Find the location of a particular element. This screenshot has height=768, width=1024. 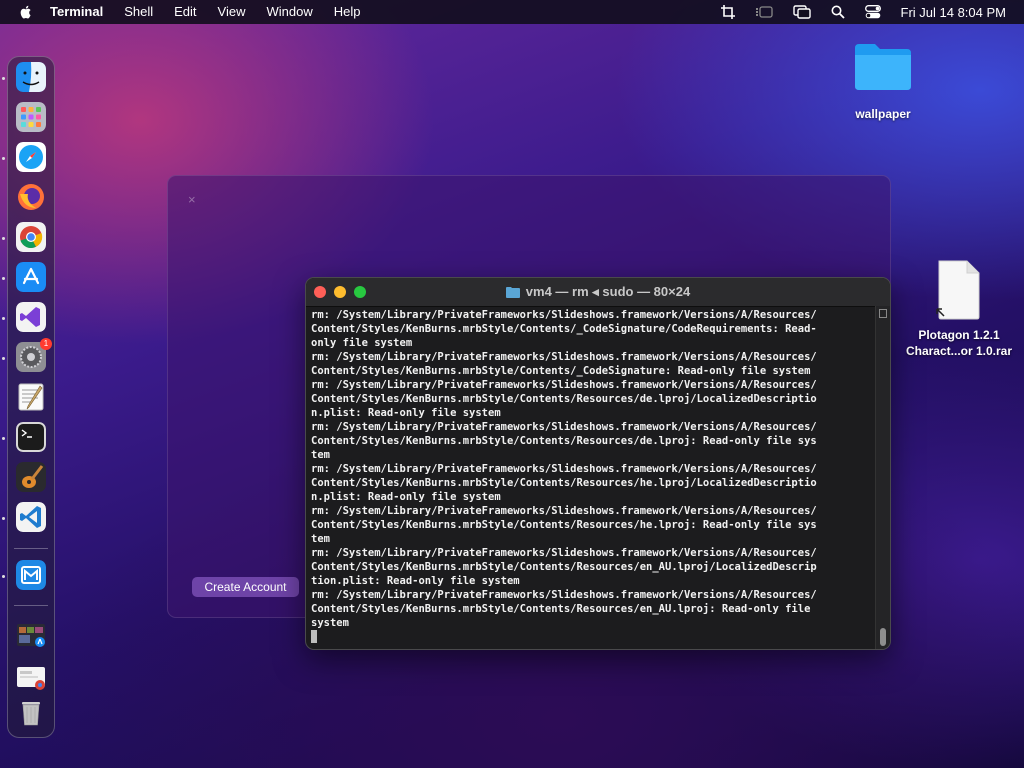

menu-extras: Fri Jul 14 8:04 PM is located at coordinates (863, 12).